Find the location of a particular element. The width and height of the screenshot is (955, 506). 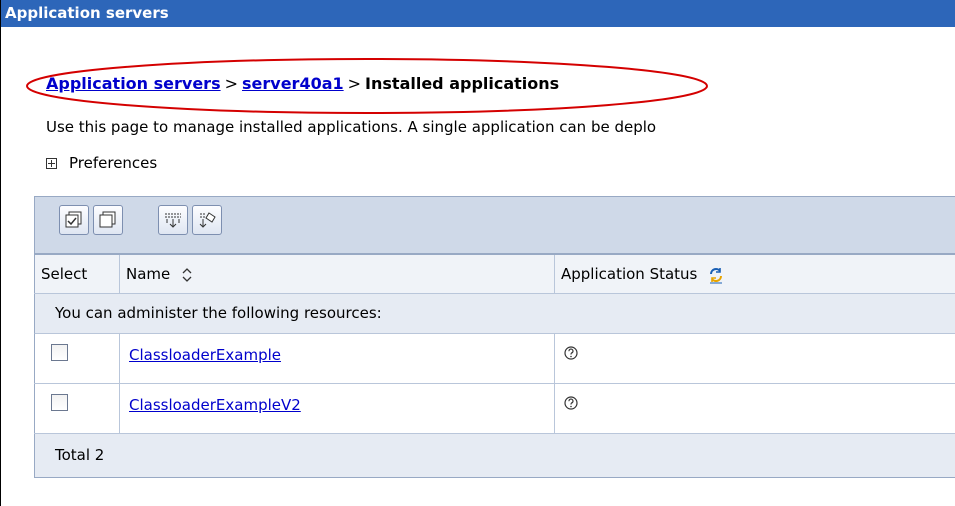

breadcrumb-link-application-servers: Application servers is located at coordinates (133, 83).